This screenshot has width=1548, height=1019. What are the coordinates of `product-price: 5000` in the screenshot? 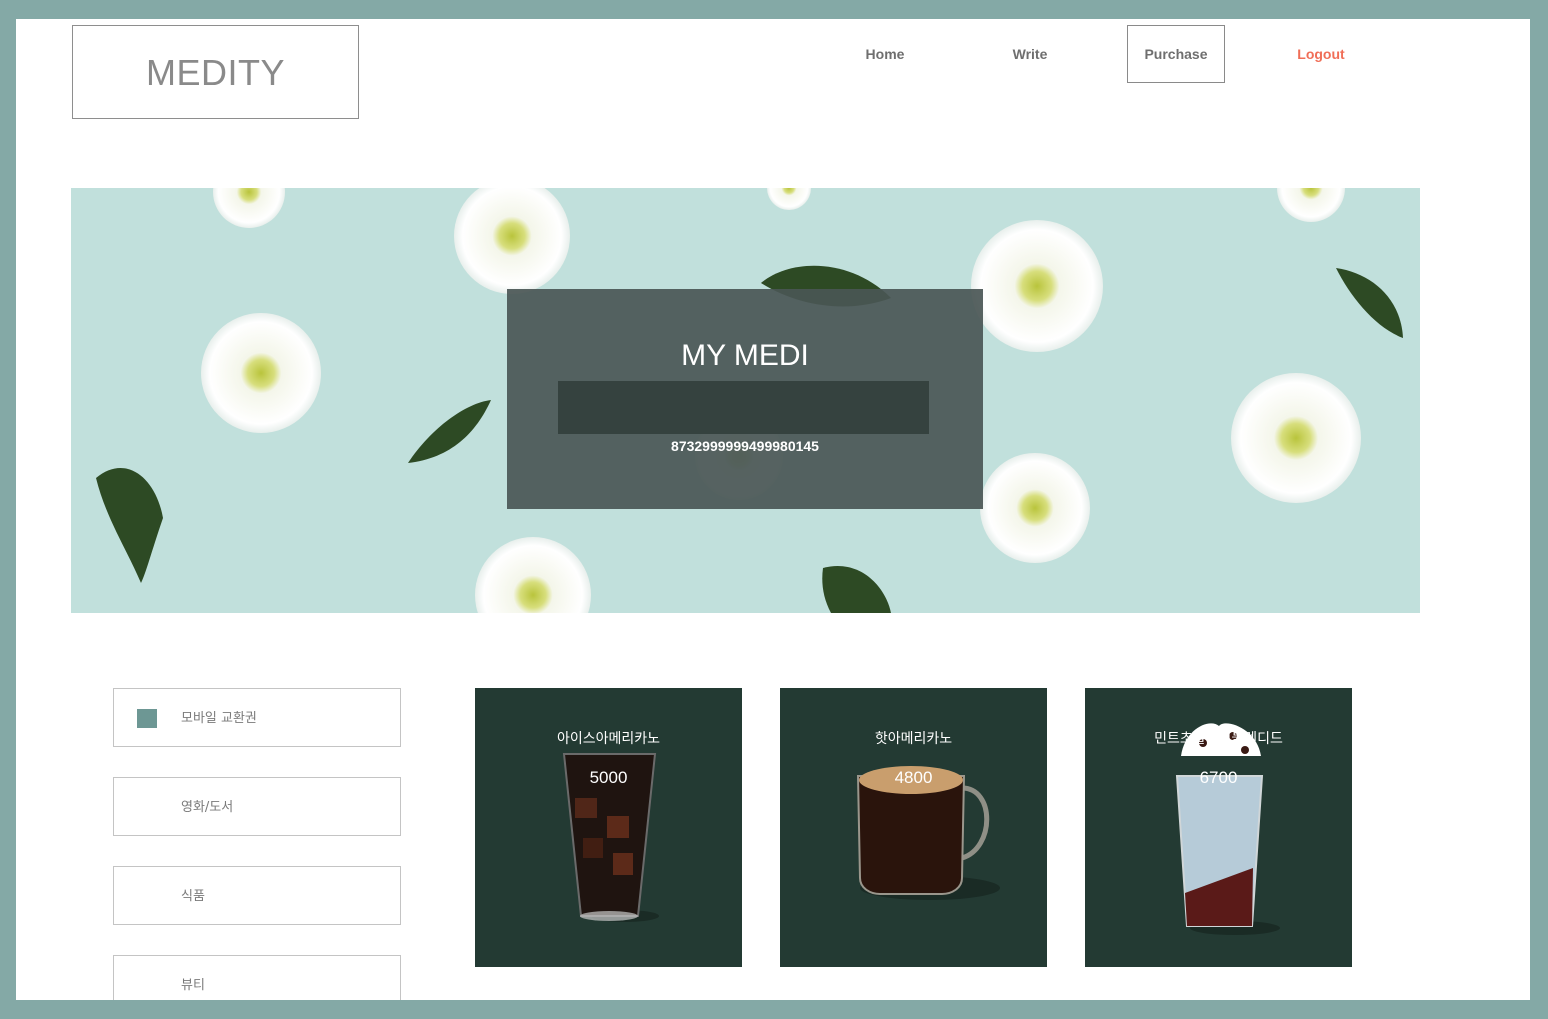 It's located at (608, 777).